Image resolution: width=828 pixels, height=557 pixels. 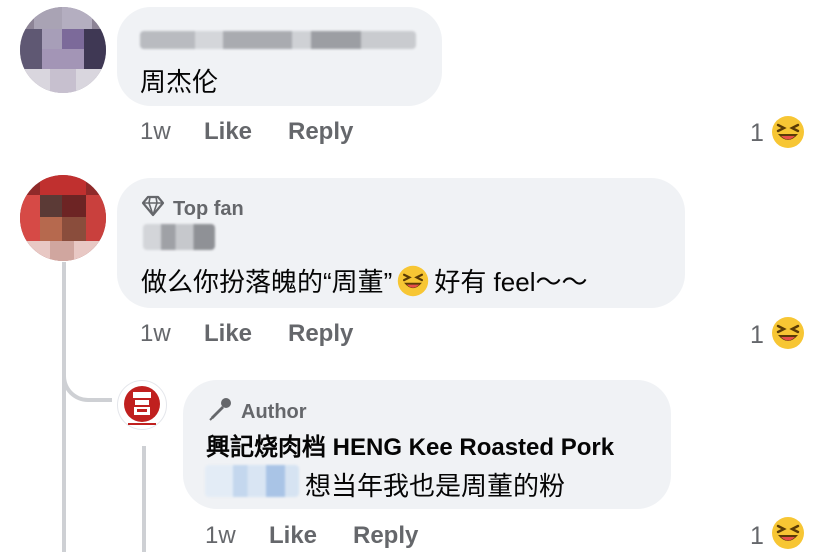 What do you see at coordinates (144, 499) in the screenshot?
I see `thread-line-reply` at bounding box center [144, 499].